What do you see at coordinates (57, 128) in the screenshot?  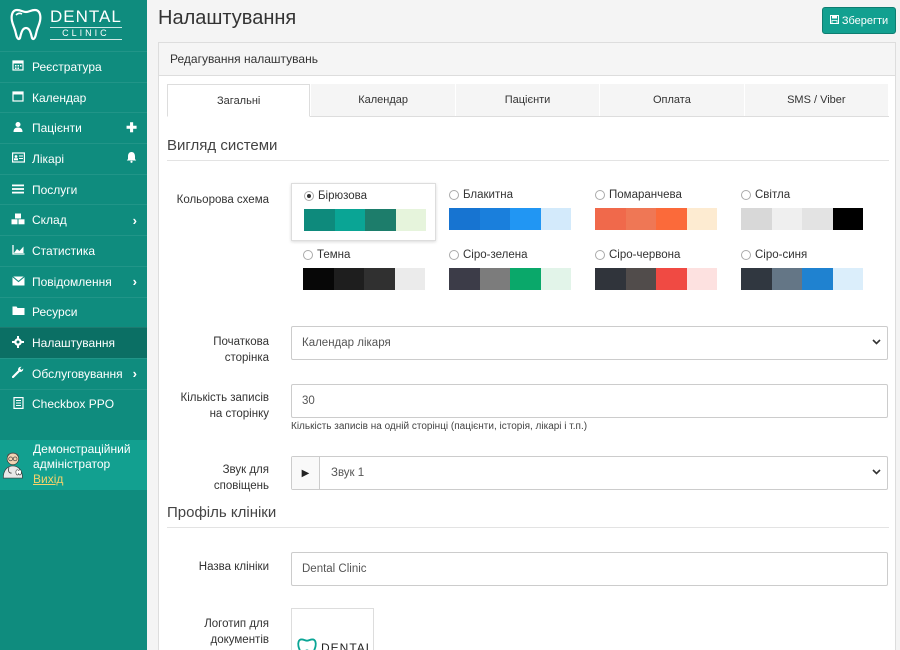 I see `sidebar-item-label: Пацієнти` at bounding box center [57, 128].